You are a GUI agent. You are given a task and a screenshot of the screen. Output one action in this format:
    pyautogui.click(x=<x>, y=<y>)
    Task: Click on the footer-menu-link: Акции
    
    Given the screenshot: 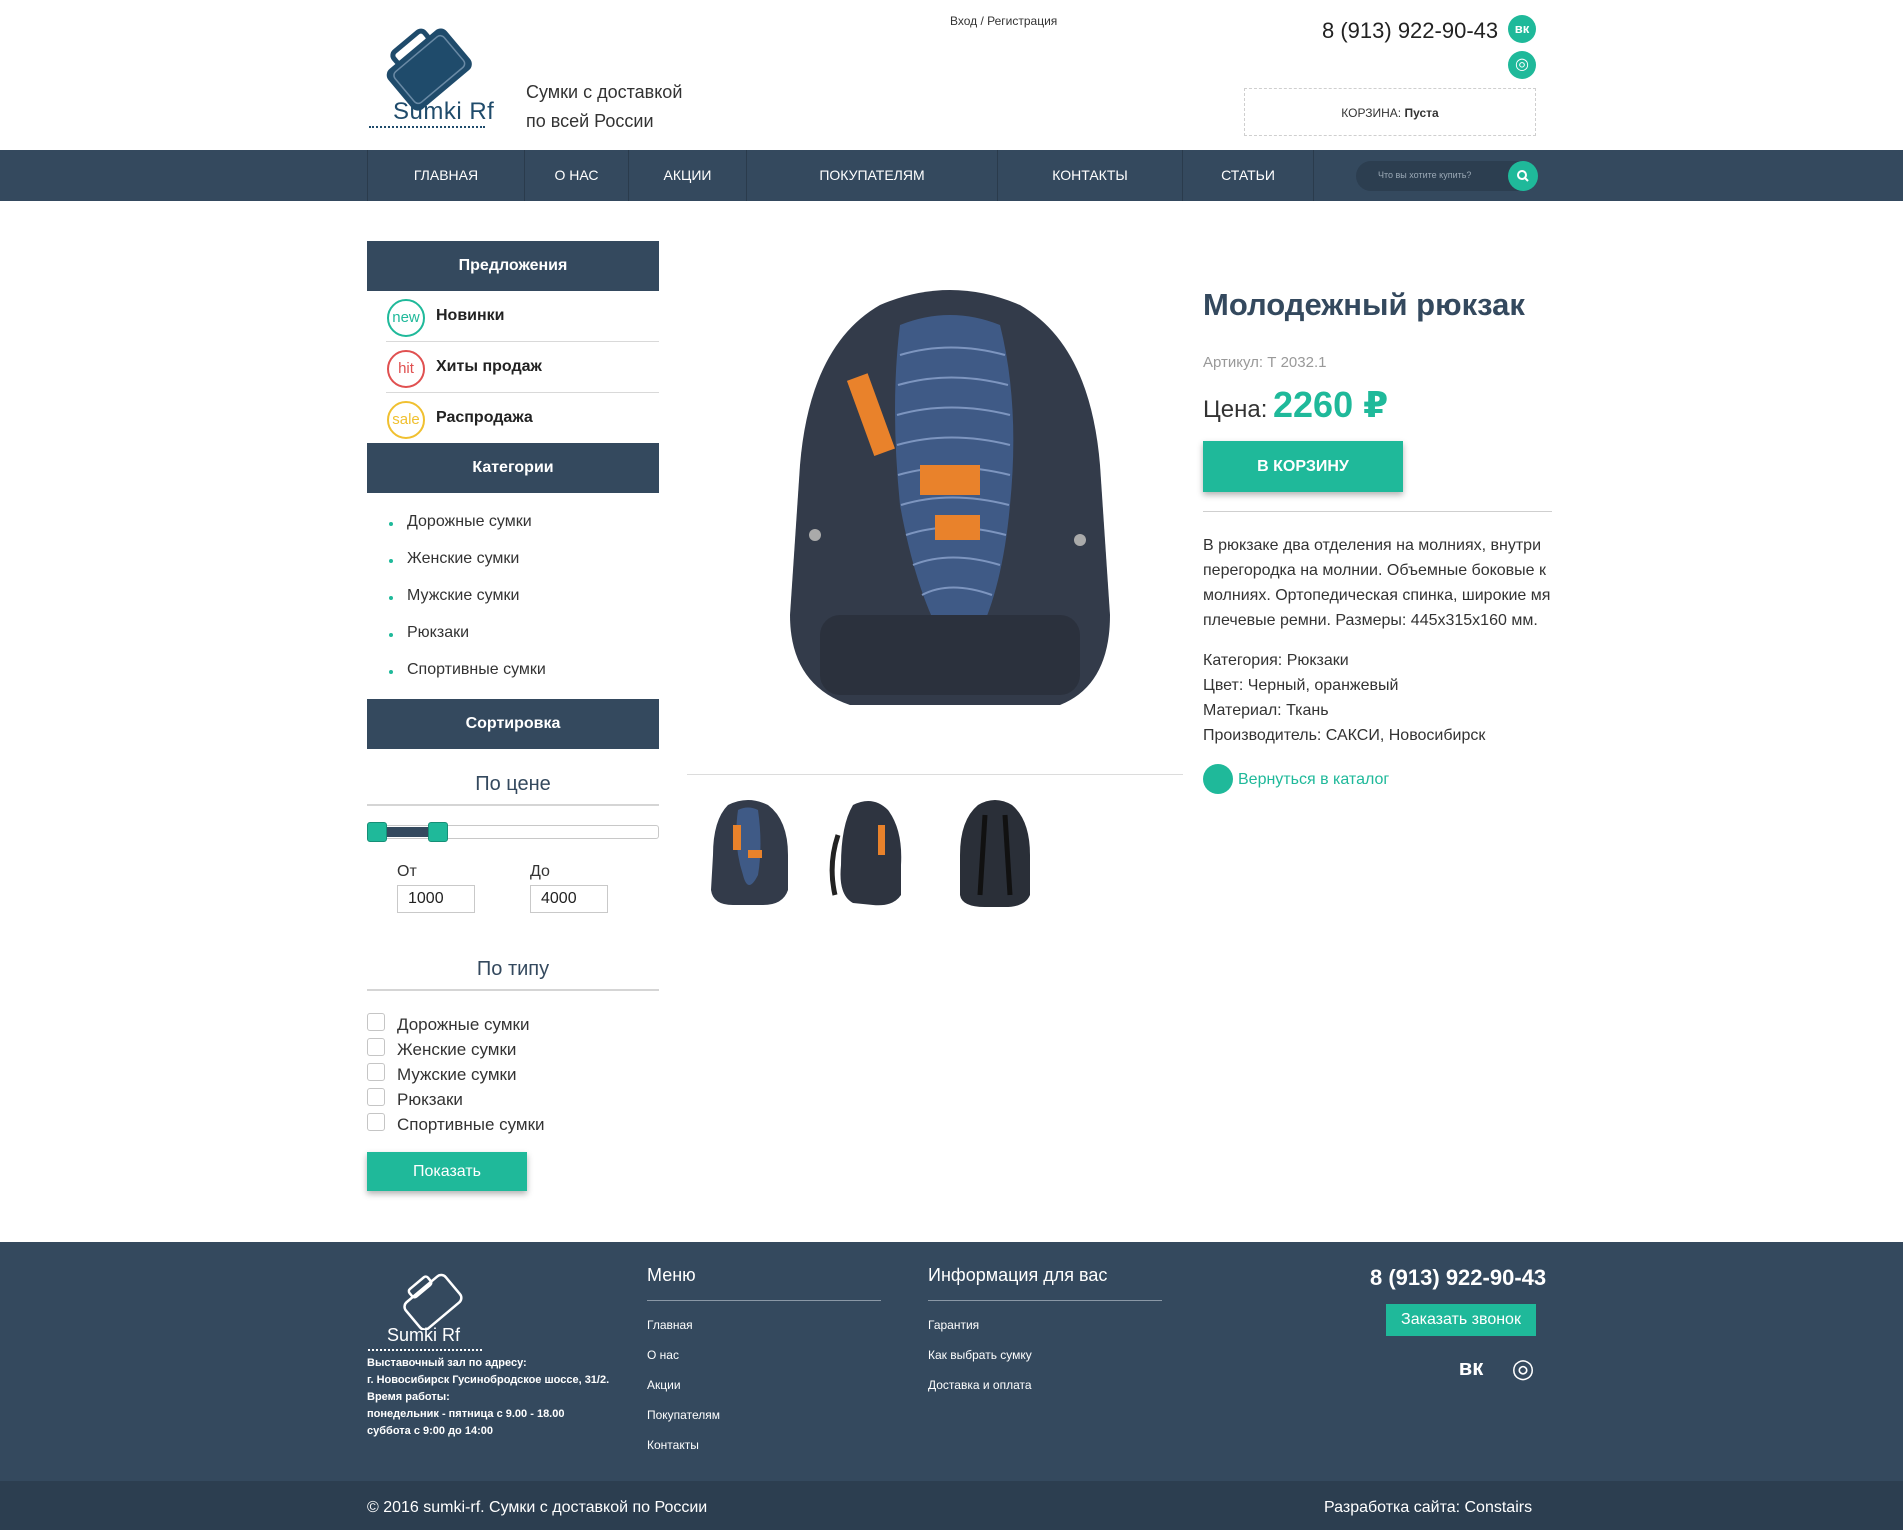 What is the action you would take?
    pyautogui.click(x=664, y=1385)
    